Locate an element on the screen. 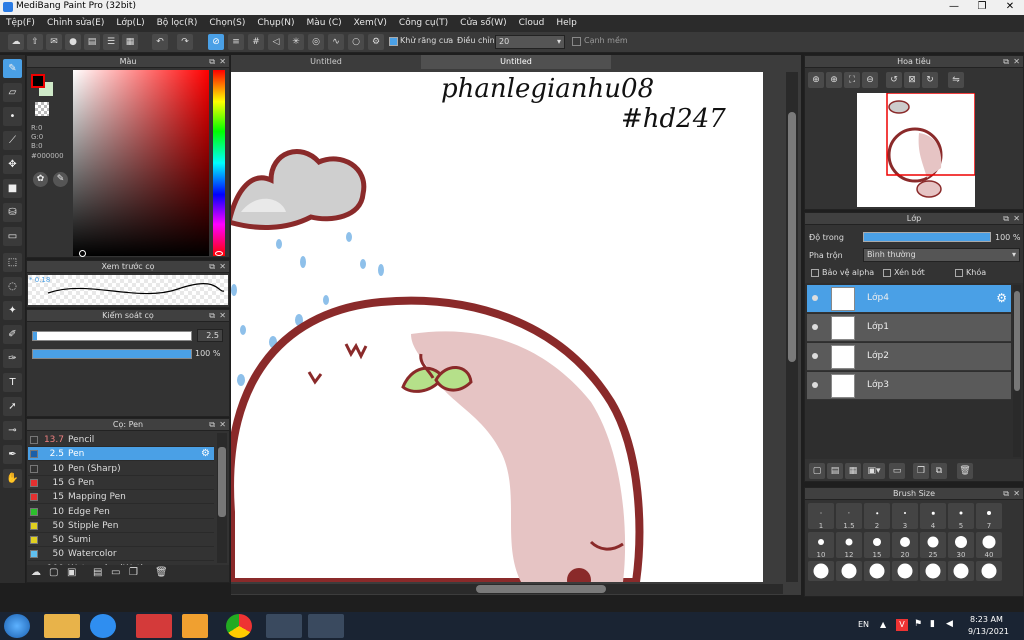 The width and height of the screenshot is (1024, 640). duplicate-layer-icon: ❐ is located at coordinates (921, 471).